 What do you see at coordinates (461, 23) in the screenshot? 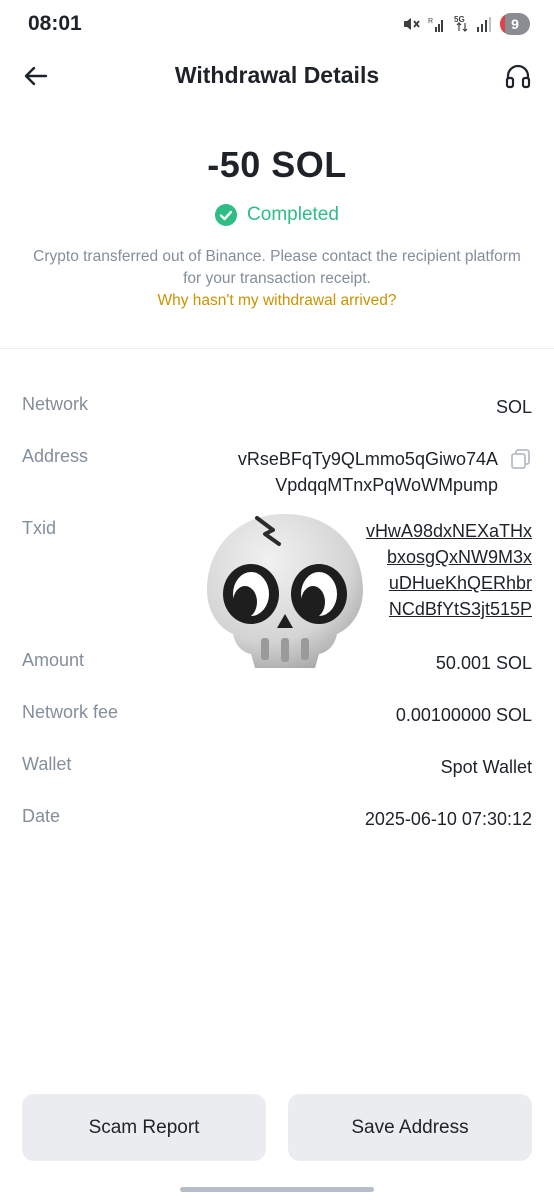
I see `network-5g-icon: 5G` at bounding box center [461, 23].